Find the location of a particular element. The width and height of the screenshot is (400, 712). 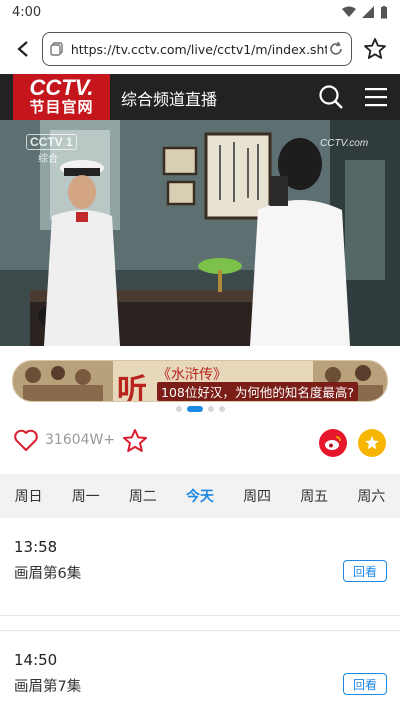

program-time: 13:58 is located at coordinates (36, 547).